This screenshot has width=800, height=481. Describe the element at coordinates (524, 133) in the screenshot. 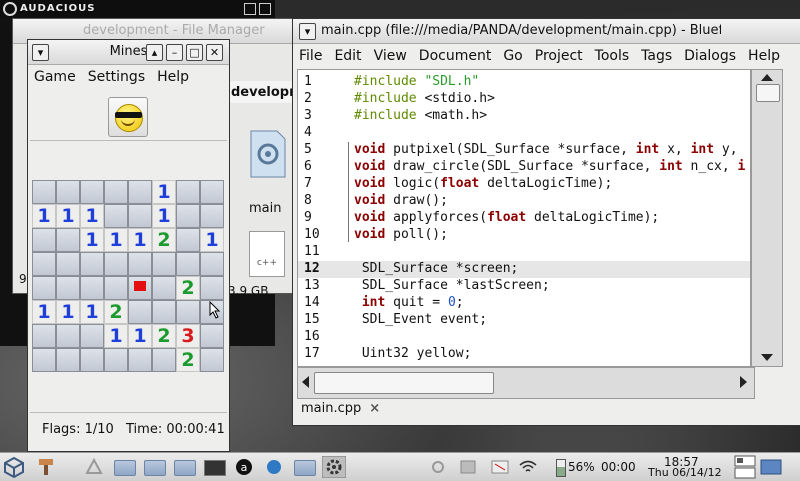

I see `code-line: 4` at that location.